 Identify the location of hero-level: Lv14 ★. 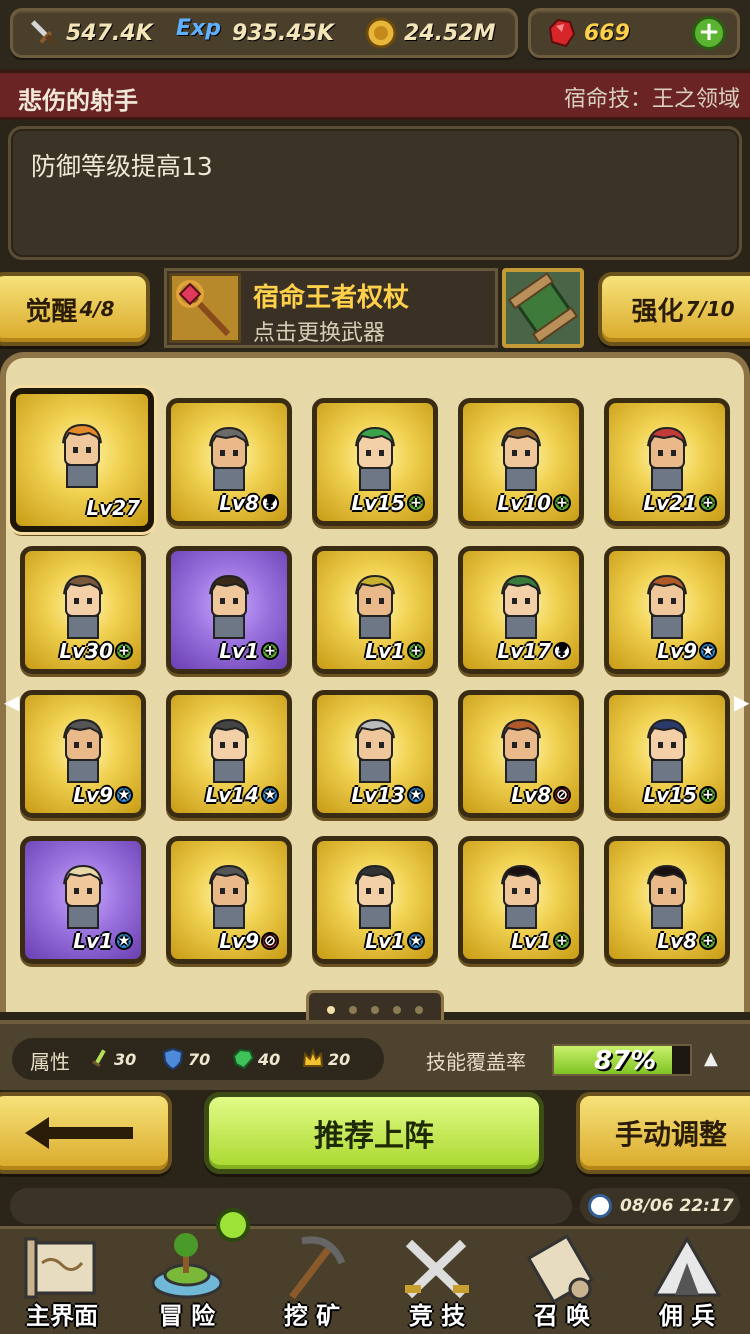
(242, 795).